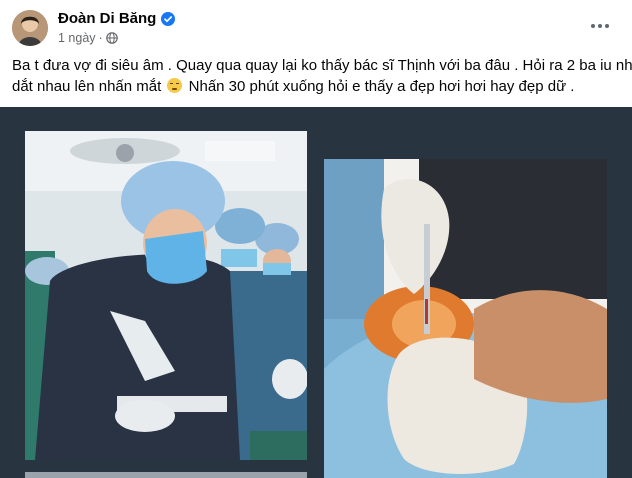 The image size is (632, 478). What do you see at coordinates (87, 86) in the screenshot?
I see `post-text-line-2-start: dắt nhau lên nhấn mắt` at bounding box center [87, 86].